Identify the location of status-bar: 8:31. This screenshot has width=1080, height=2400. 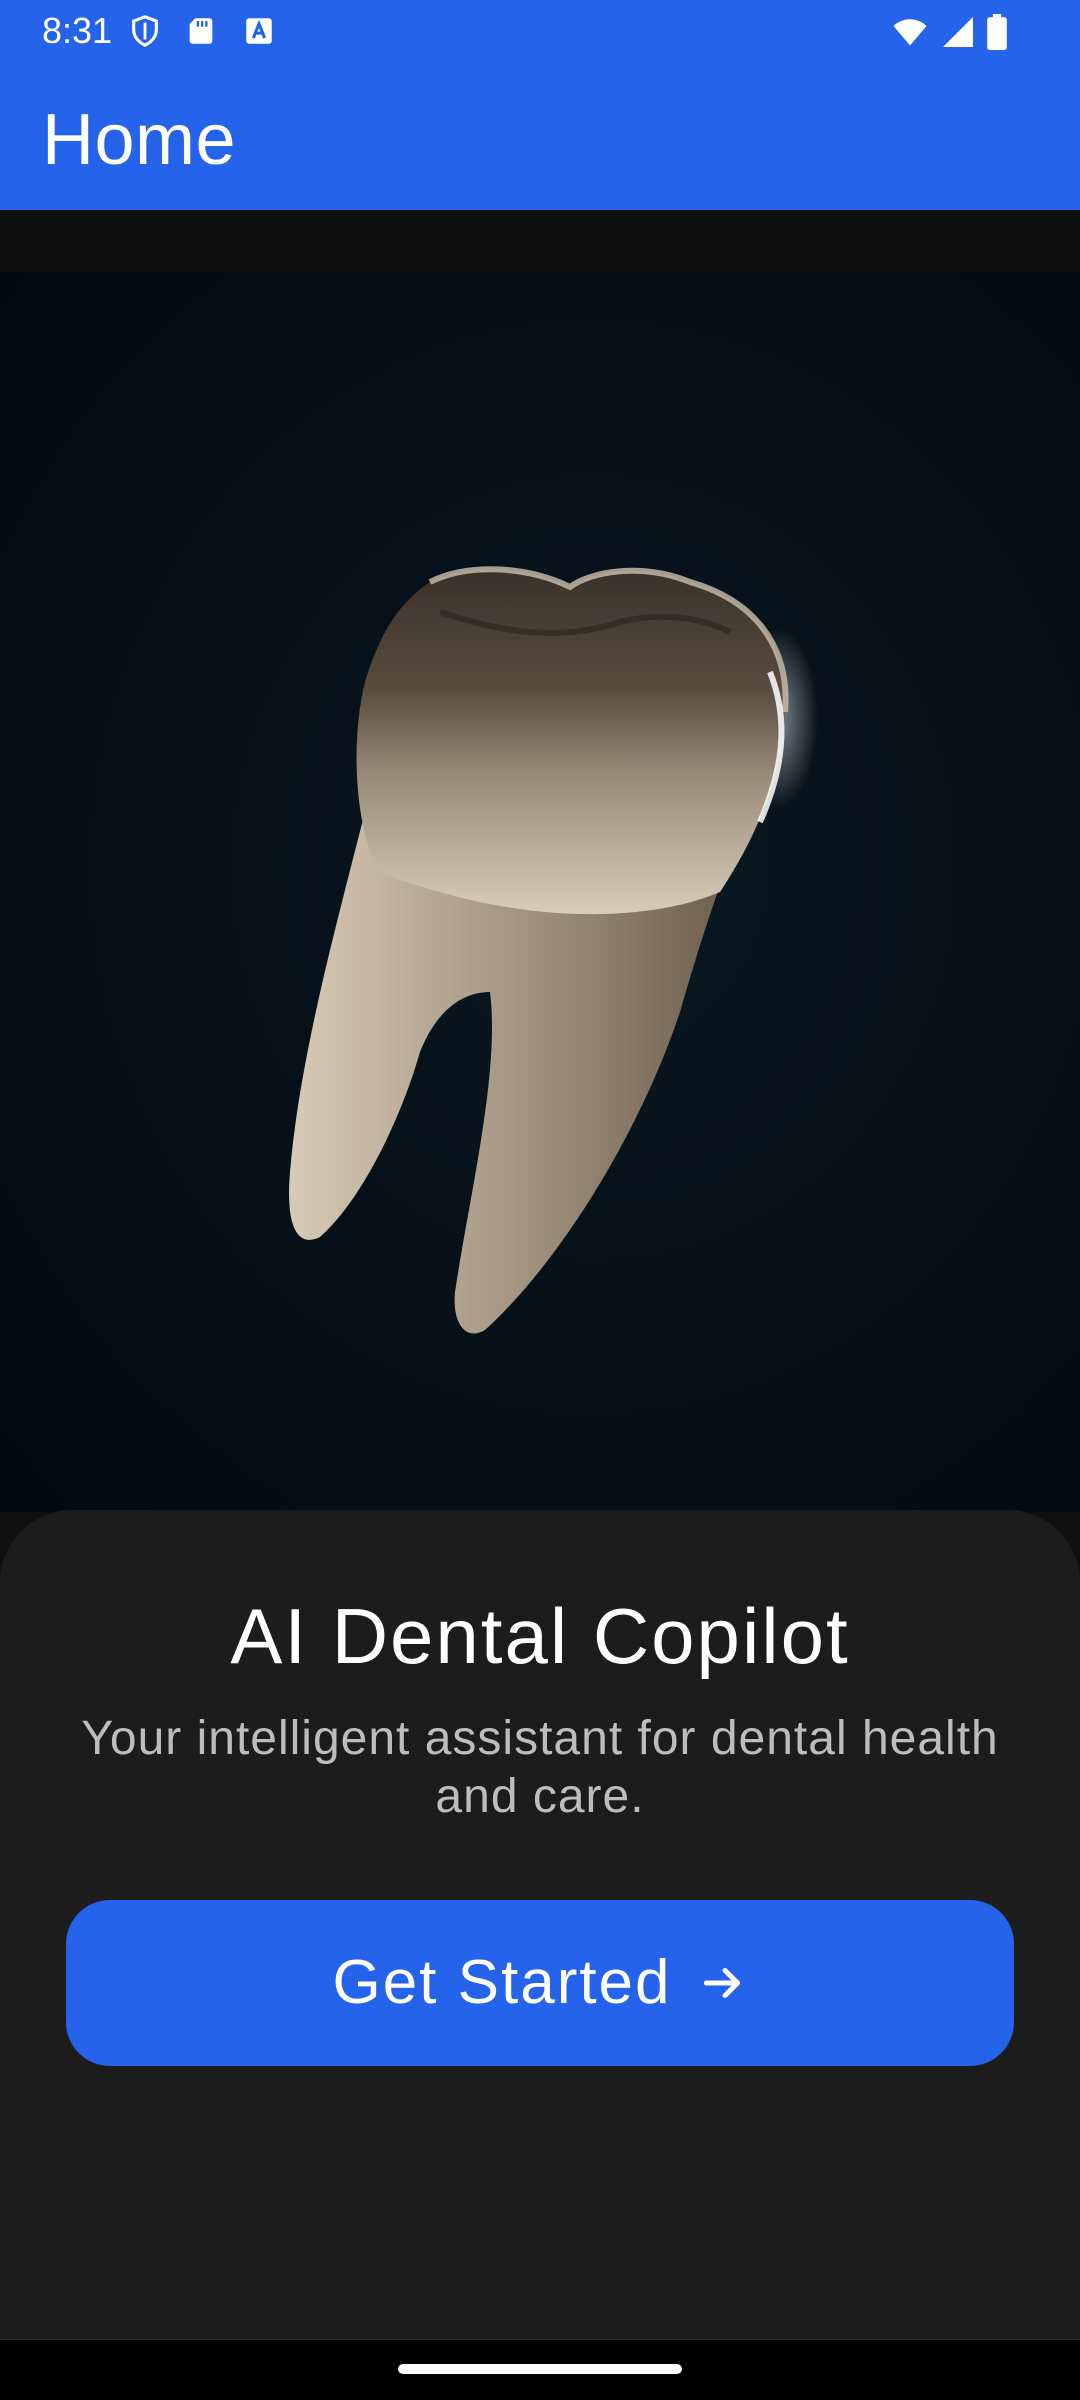
(540, 31).